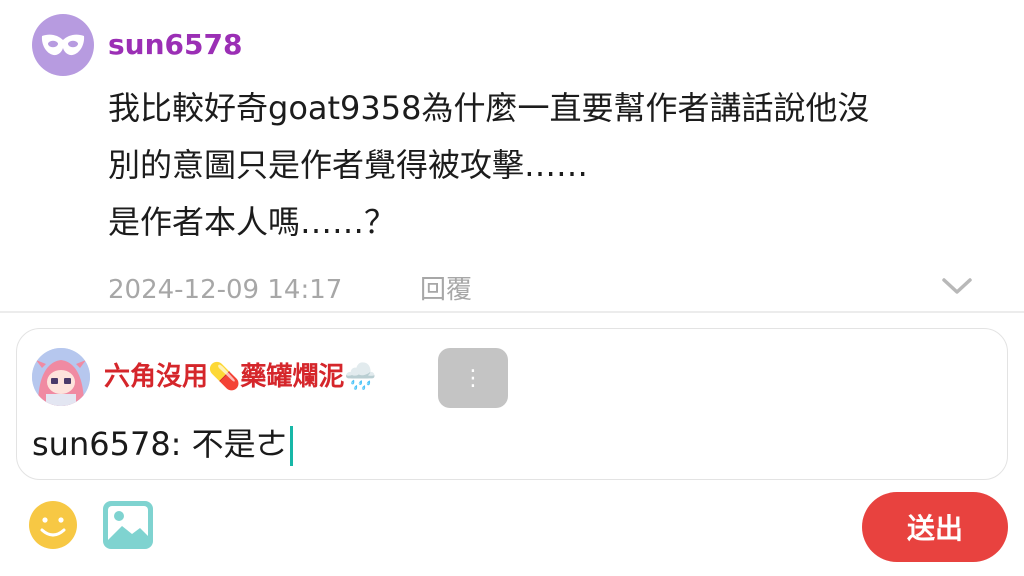  What do you see at coordinates (957, 286) in the screenshot?
I see `chevron-down-icon` at bounding box center [957, 286].